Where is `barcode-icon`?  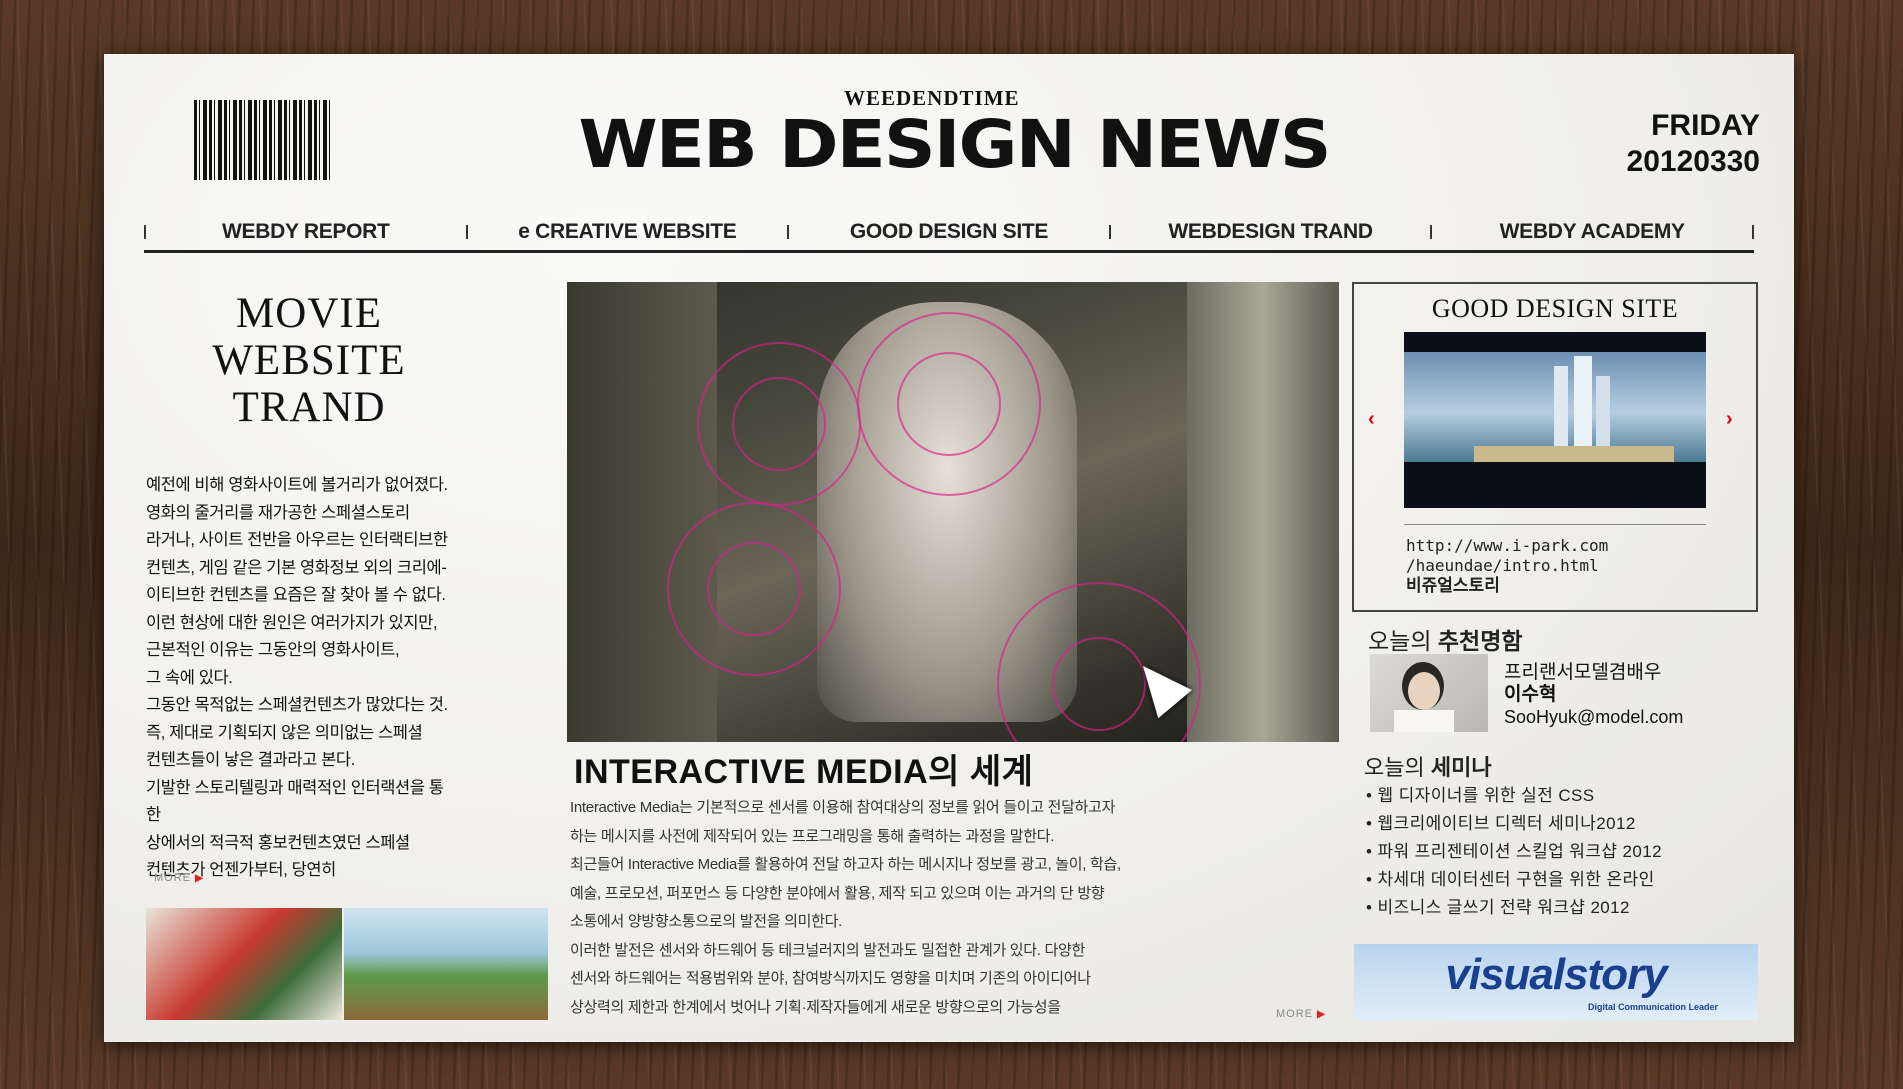 barcode-icon is located at coordinates (262, 140).